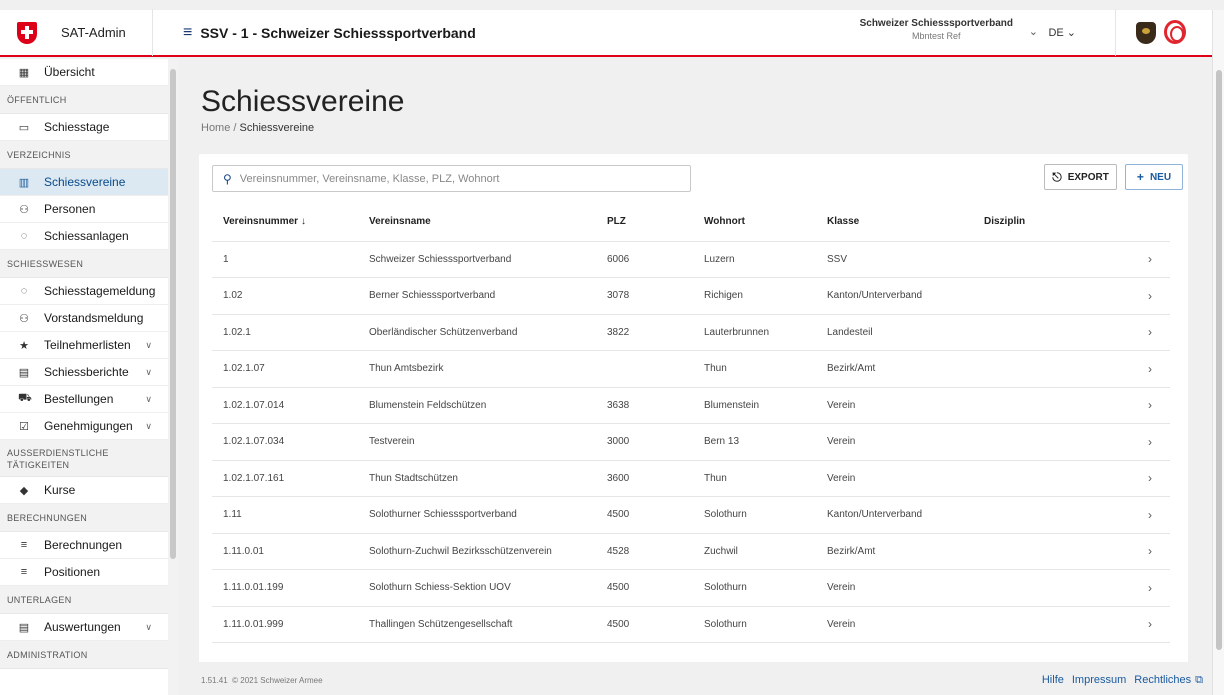  What do you see at coordinates (477, 588) in the screenshot?
I see `table-cell: Solothurn Schiess-Sektion UOV` at bounding box center [477, 588].